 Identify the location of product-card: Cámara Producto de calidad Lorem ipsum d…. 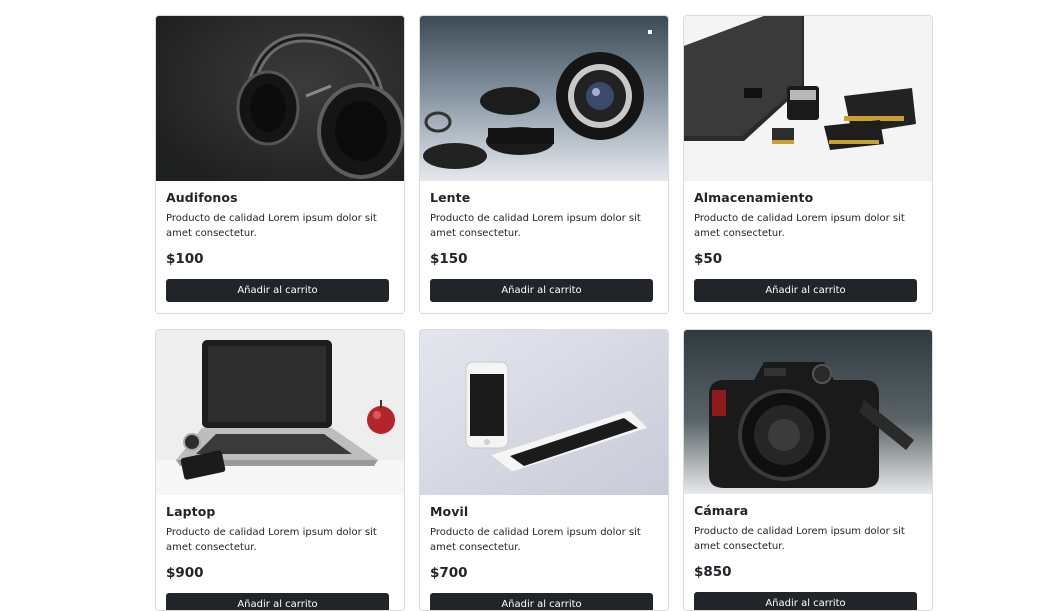
(808, 470).